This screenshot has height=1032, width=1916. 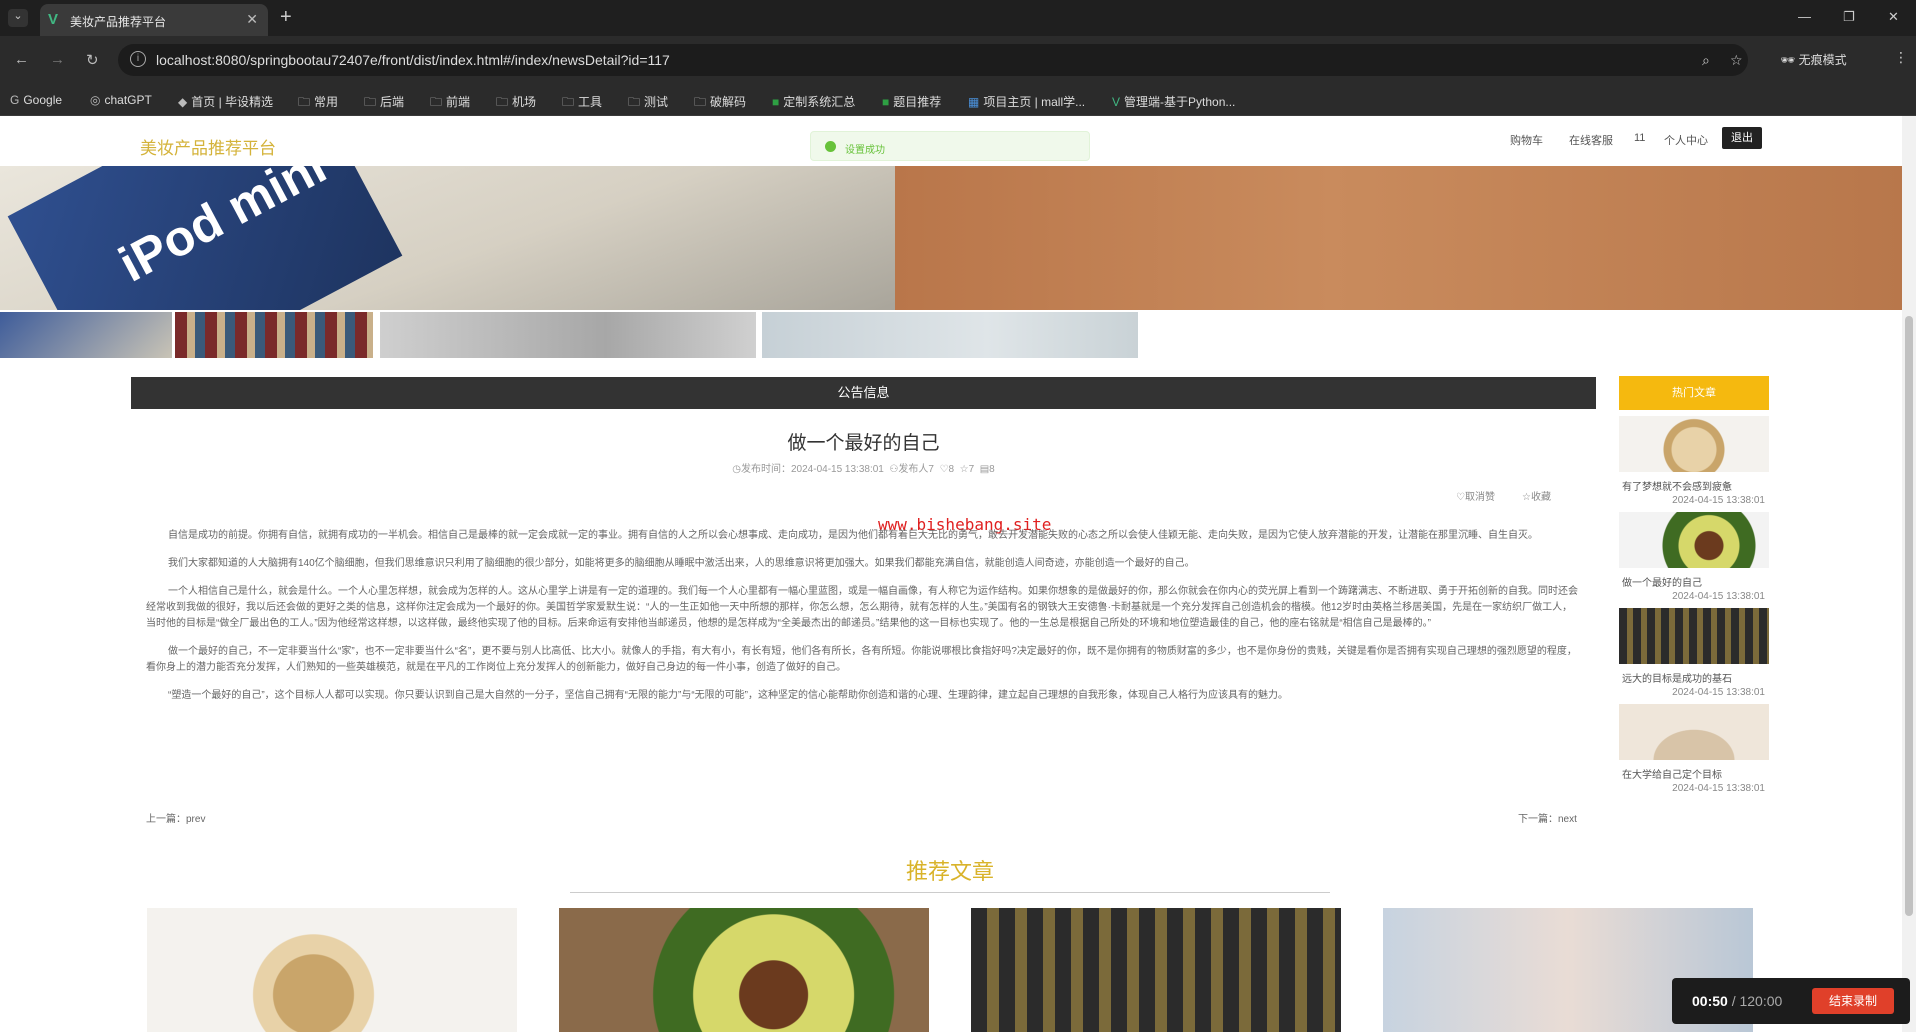 I want to click on bookmark-folder-tools: 🗀 工具, so click(x=582, y=103).